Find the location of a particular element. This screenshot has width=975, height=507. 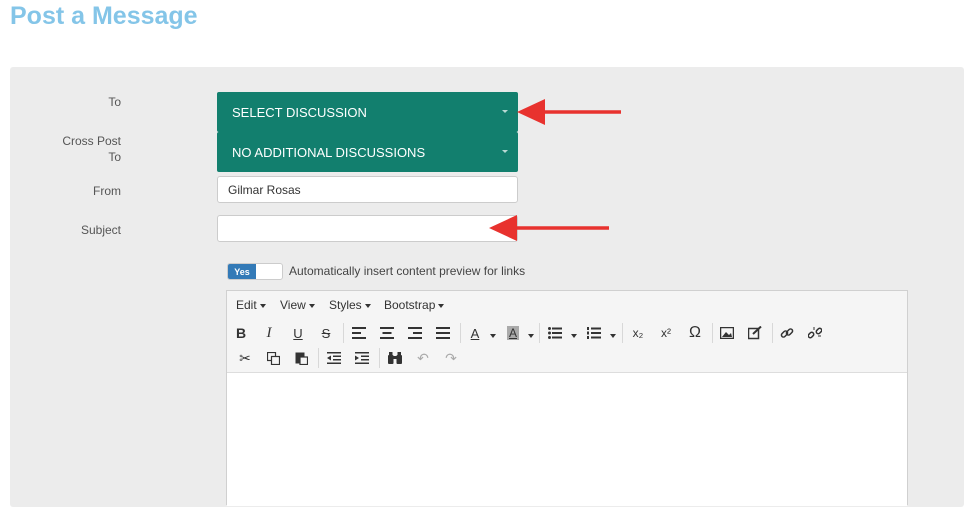

menu-bootstrap-label: Bootstrap is located at coordinates (410, 305).